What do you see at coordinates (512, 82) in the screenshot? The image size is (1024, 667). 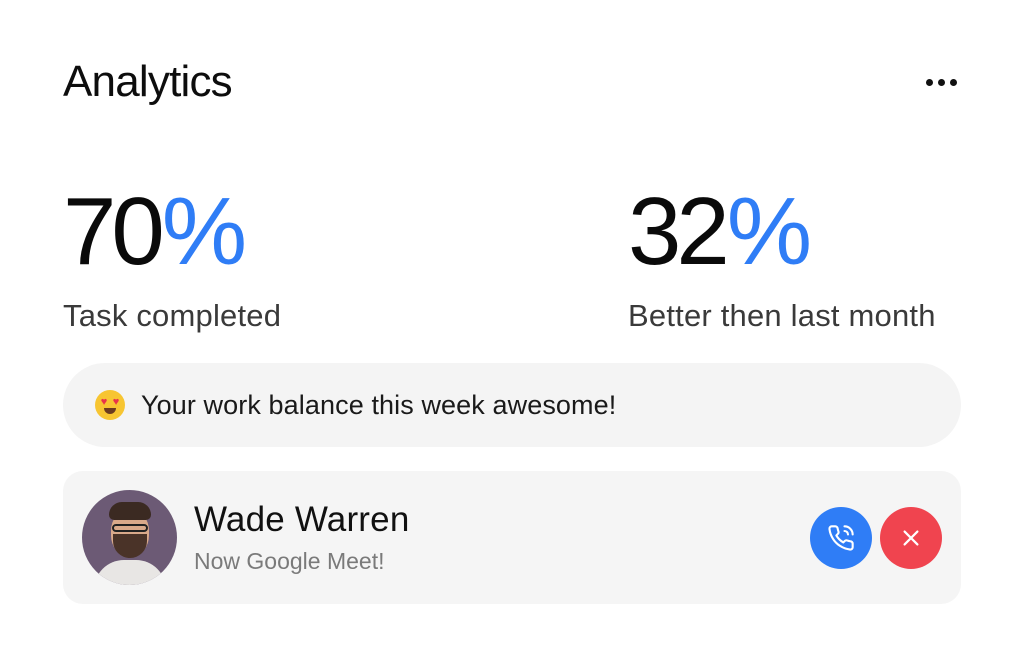 I see `card-header: Analytics` at bounding box center [512, 82].